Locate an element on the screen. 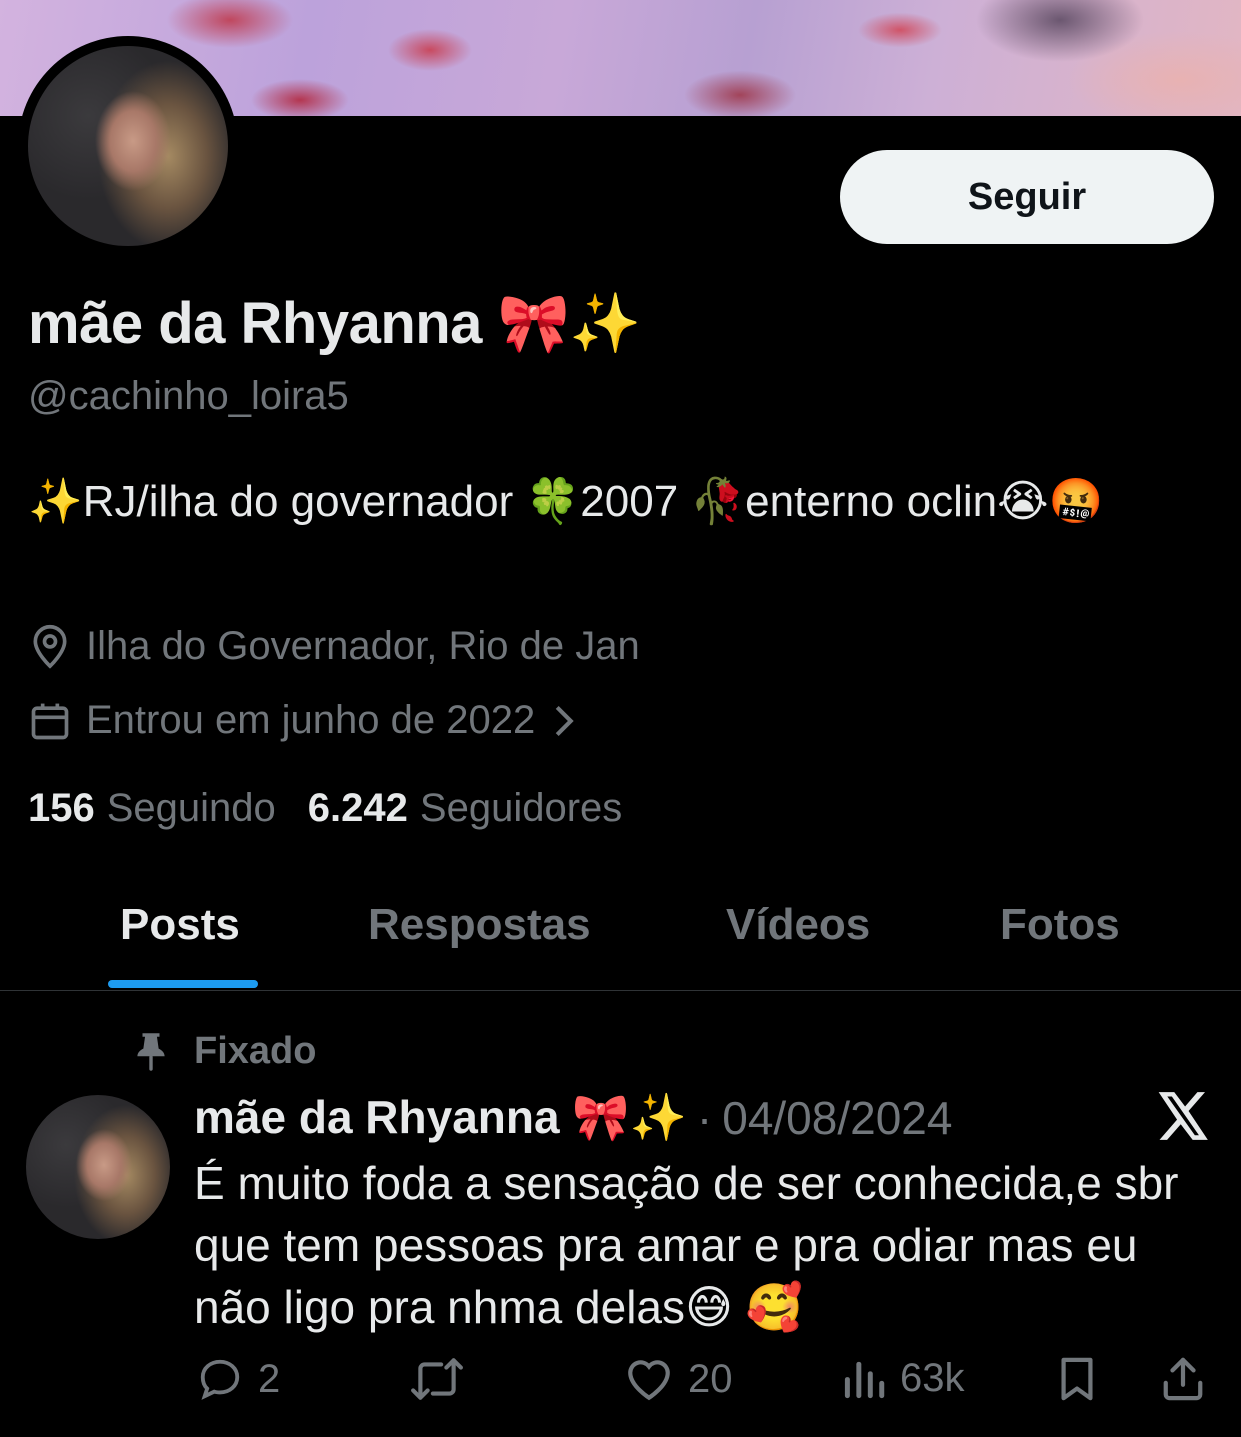  profile-avatar is located at coordinates (128, 146).